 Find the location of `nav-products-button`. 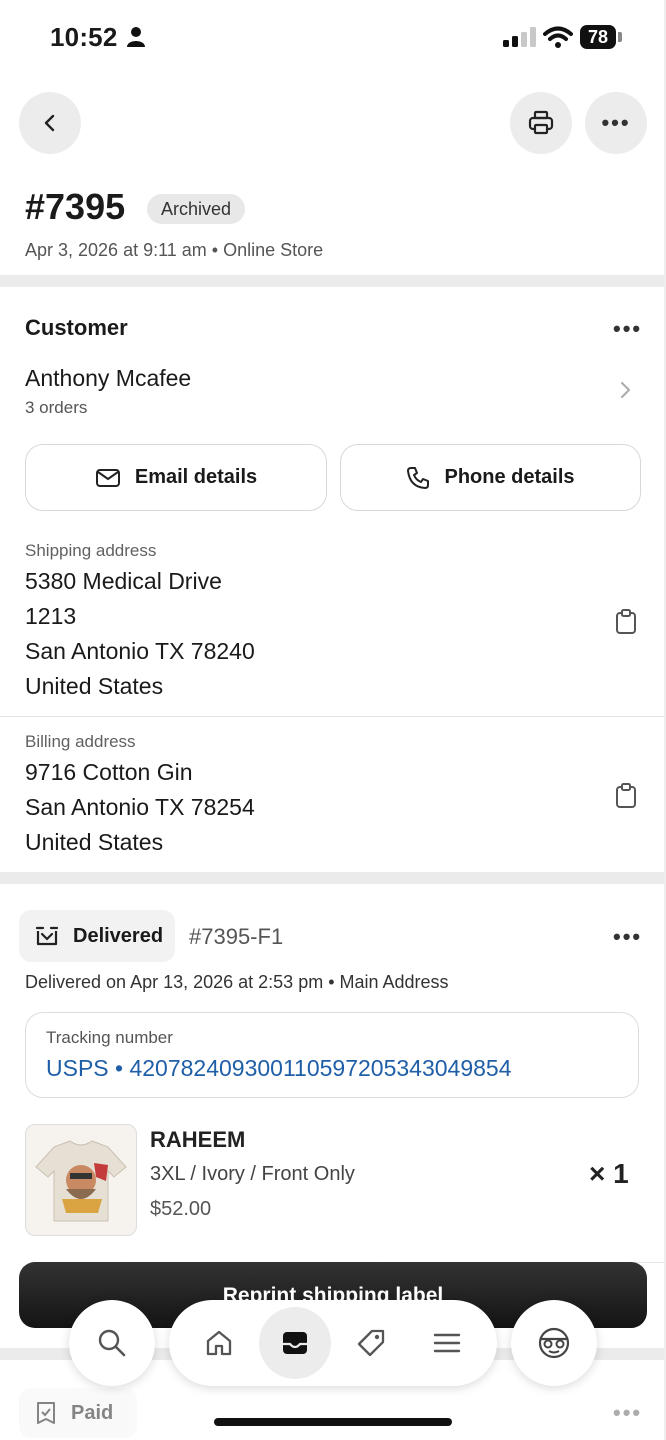

nav-products-button is located at coordinates (371, 1343).